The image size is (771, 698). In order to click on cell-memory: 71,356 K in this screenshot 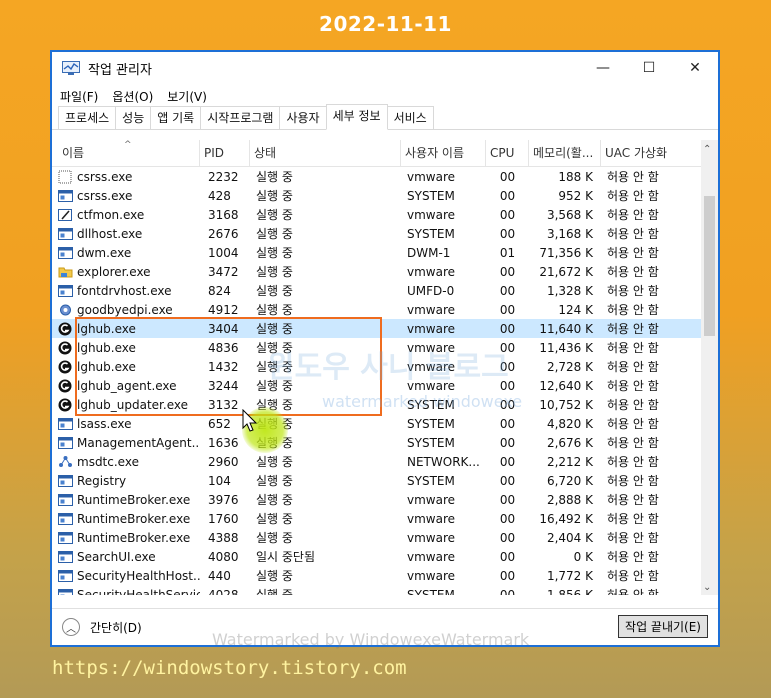, I will do `click(566, 252)`.